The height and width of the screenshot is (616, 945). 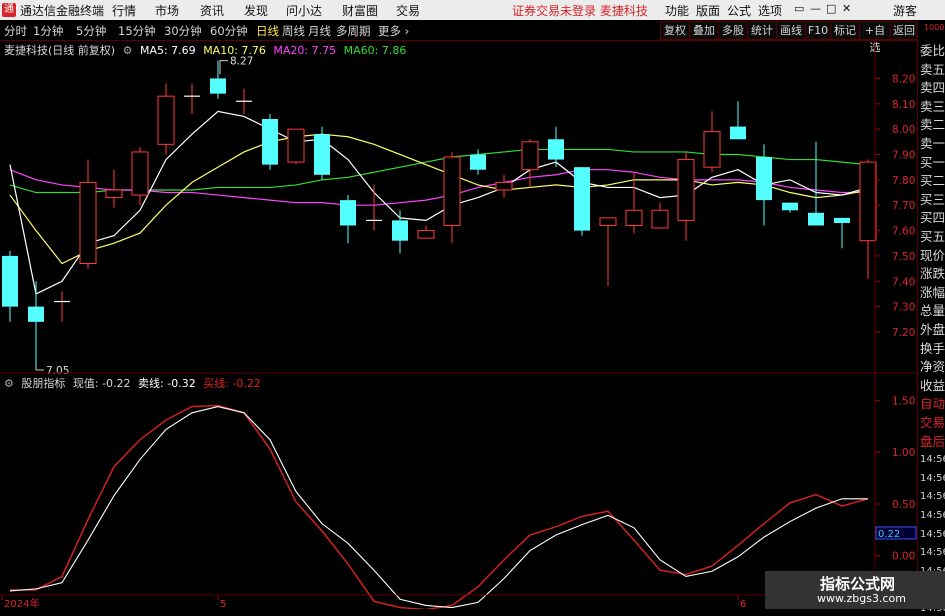 I want to click on side-label: 涨幅, so click(x=932, y=292).